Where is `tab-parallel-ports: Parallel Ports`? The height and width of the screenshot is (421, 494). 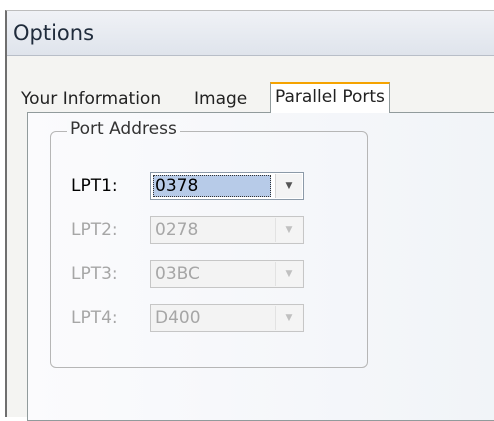
tab-parallel-ports: Parallel Ports is located at coordinates (330, 97).